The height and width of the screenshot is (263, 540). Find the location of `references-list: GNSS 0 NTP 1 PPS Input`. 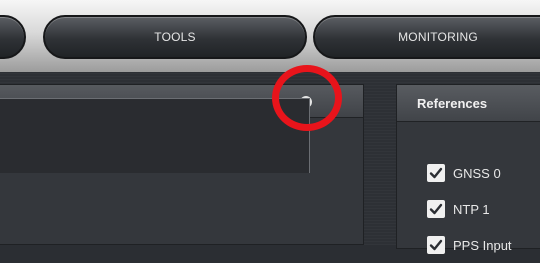

references-list: GNSS 0 NTP 1 PPS Input is located at coordinates (469, 209).